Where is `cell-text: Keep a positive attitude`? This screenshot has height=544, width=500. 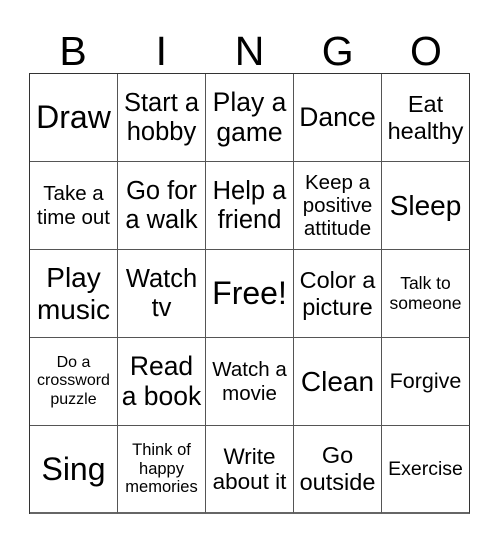 cell-text: Keep a positive attitude is located at coordinates (337, 205).